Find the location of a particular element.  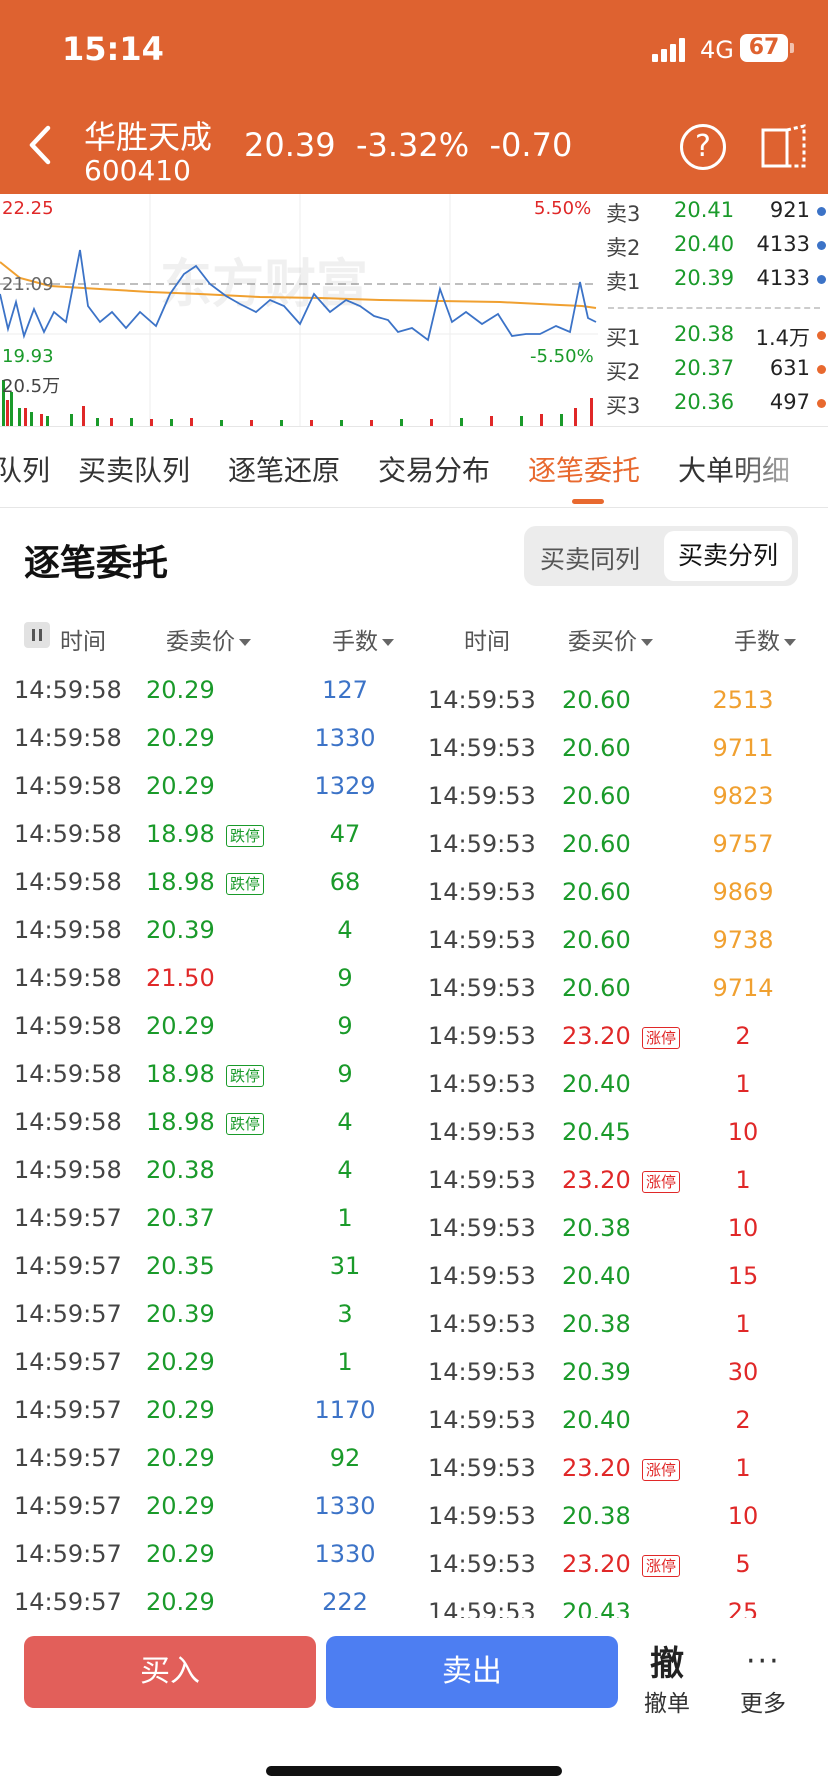

table-row: 14:59:57 20.29 92 is located at coordinates (214, 1468).